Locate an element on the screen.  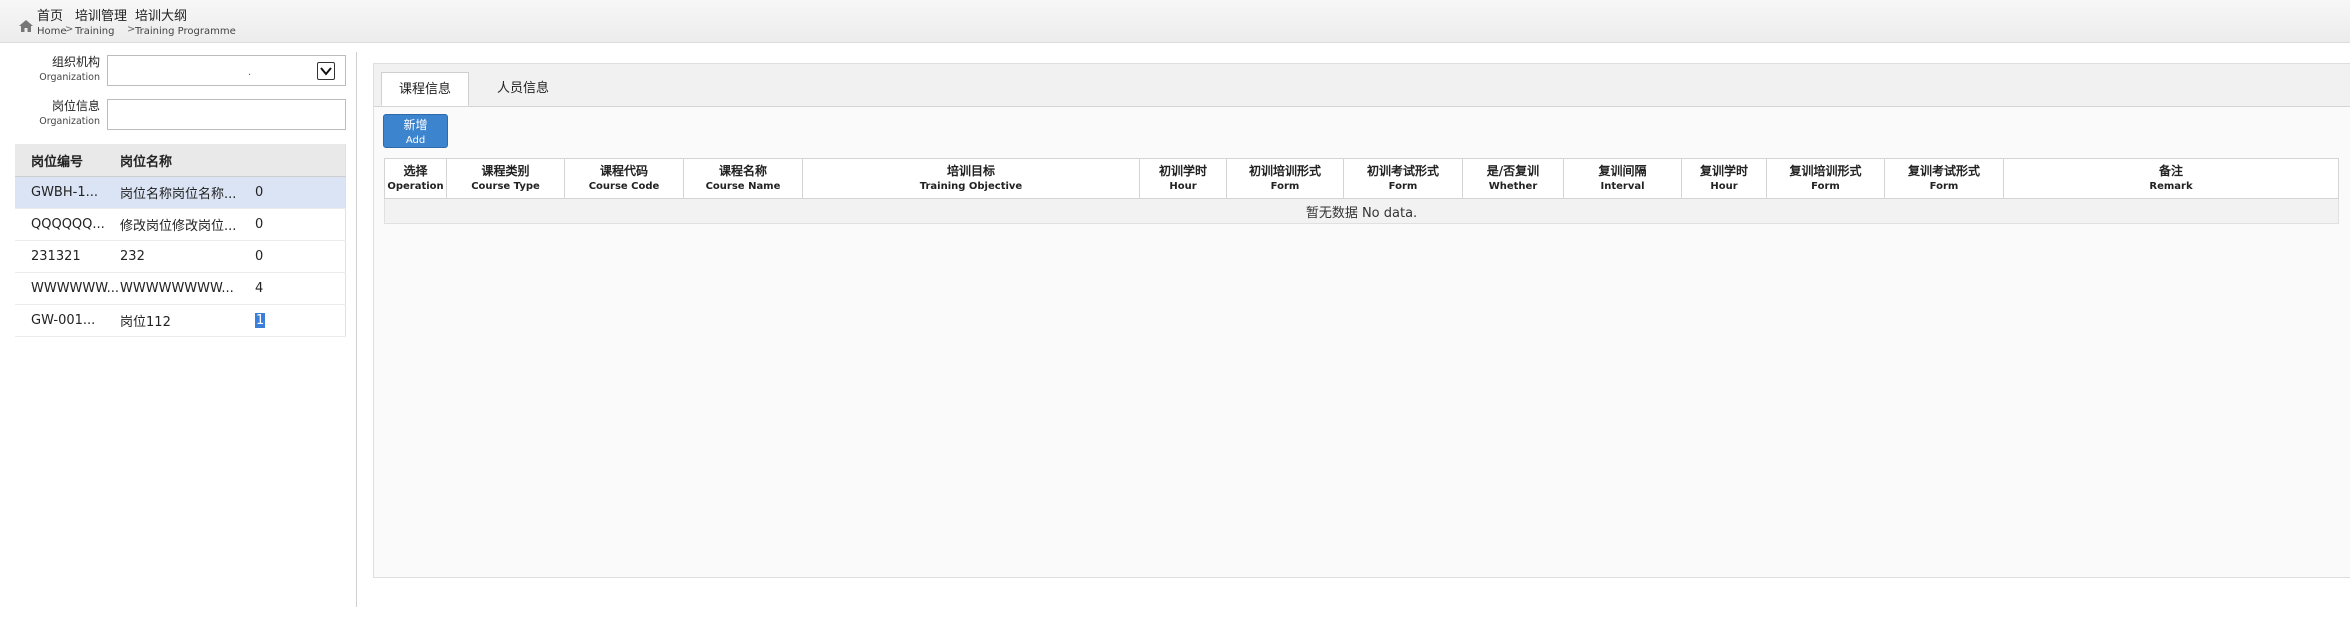
tab-course-info: 课程信息 is located at coordinates (425, 89).